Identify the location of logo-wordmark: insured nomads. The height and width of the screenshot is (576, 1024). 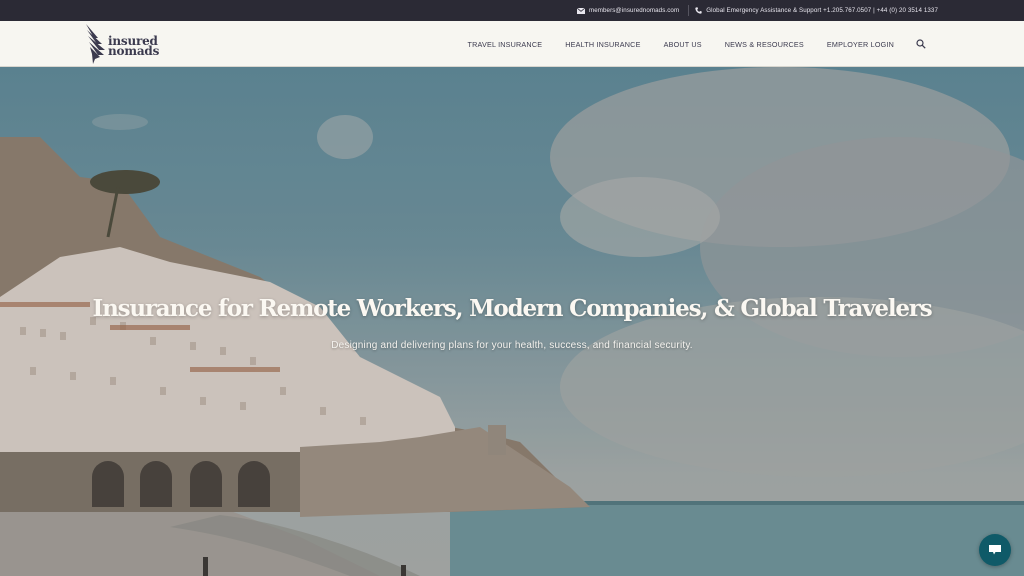
(134, 46).